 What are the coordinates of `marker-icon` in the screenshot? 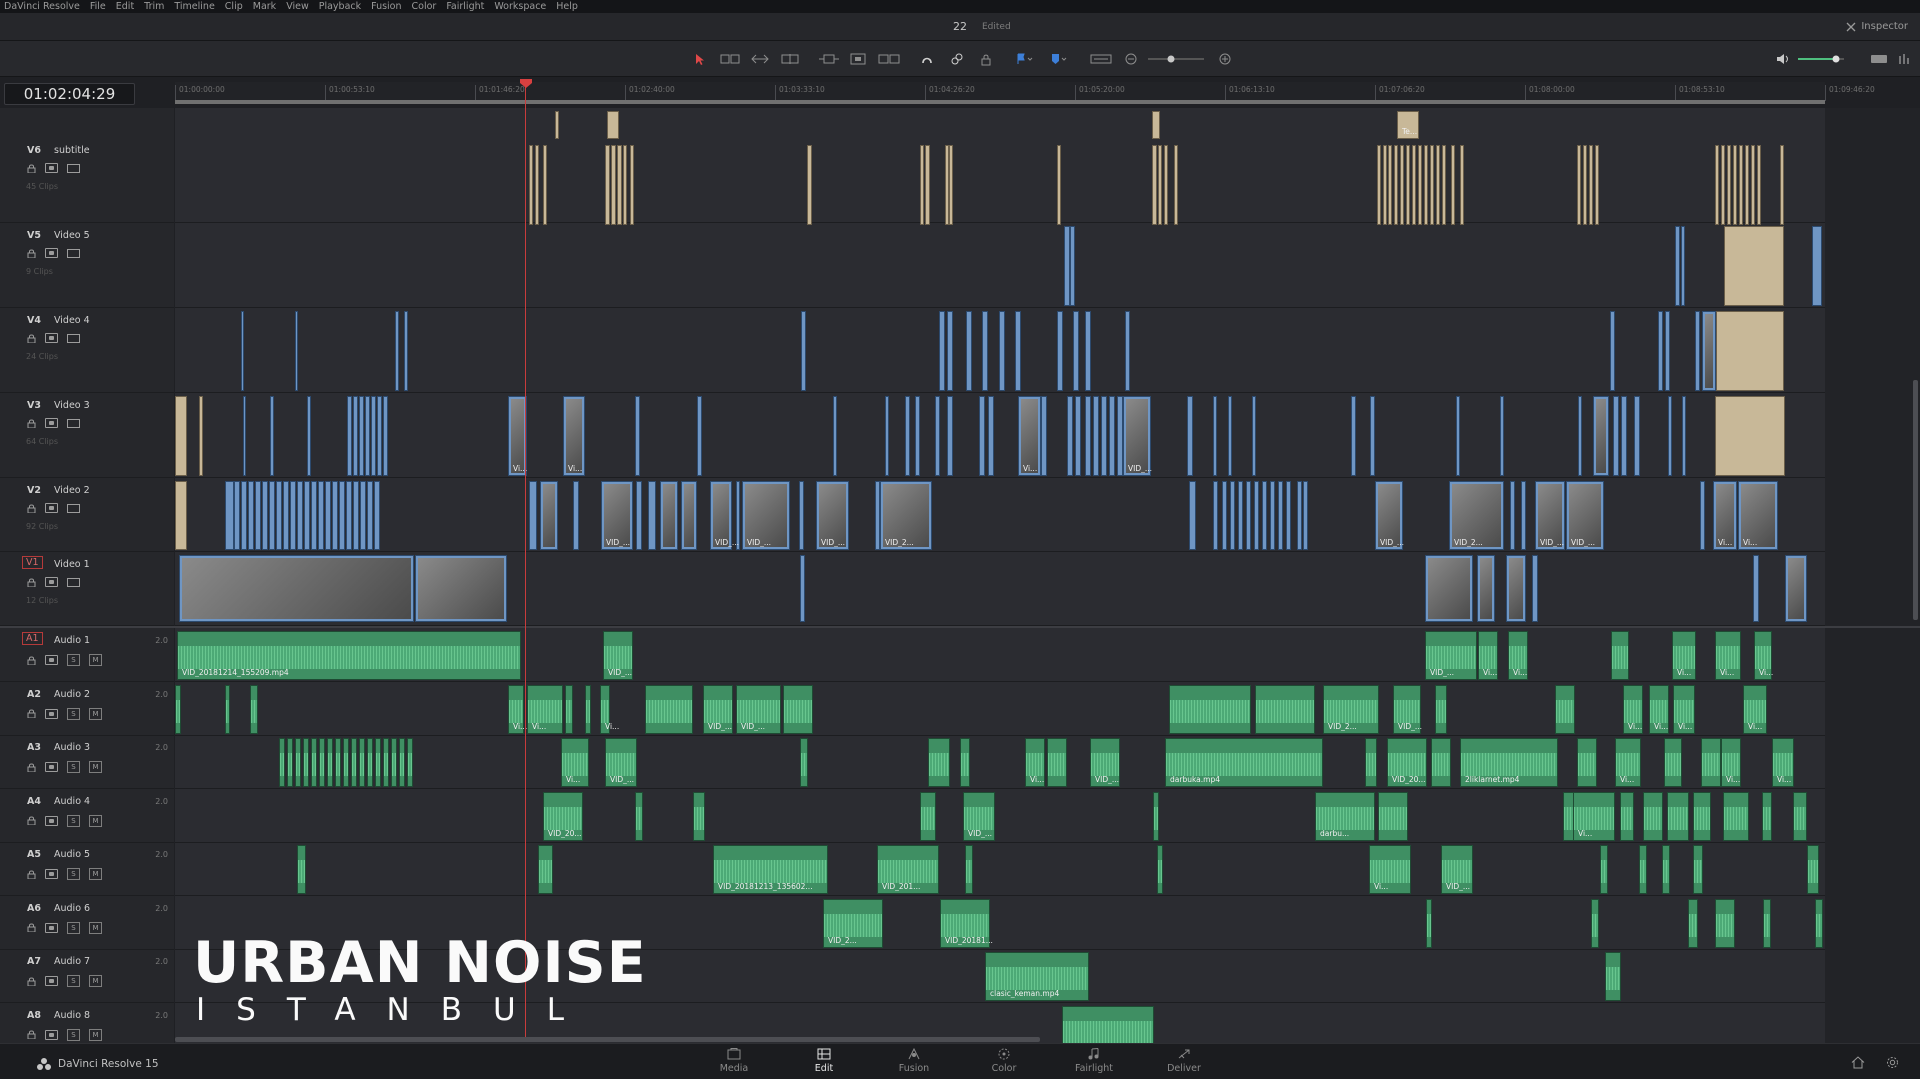 It's located at (1059, 59).